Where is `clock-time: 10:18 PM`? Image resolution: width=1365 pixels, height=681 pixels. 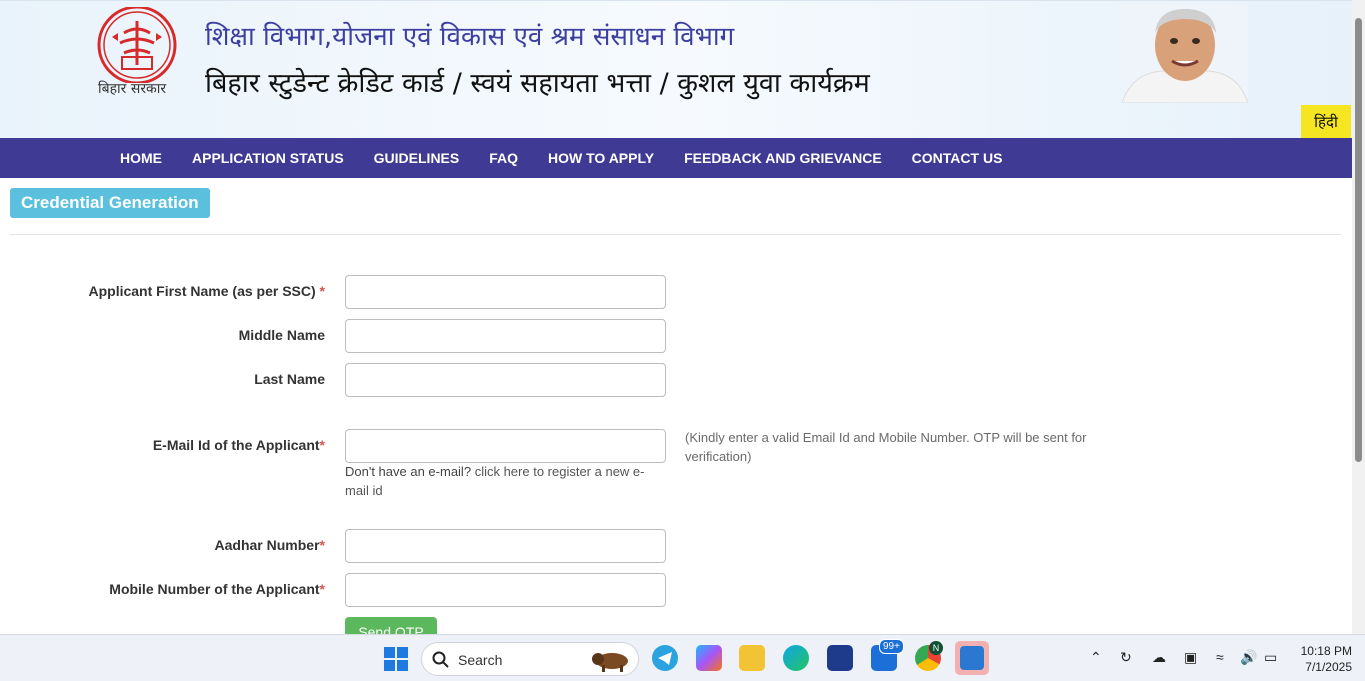 clock-time: 10:18 PM is located at coordinates (1326, 651).